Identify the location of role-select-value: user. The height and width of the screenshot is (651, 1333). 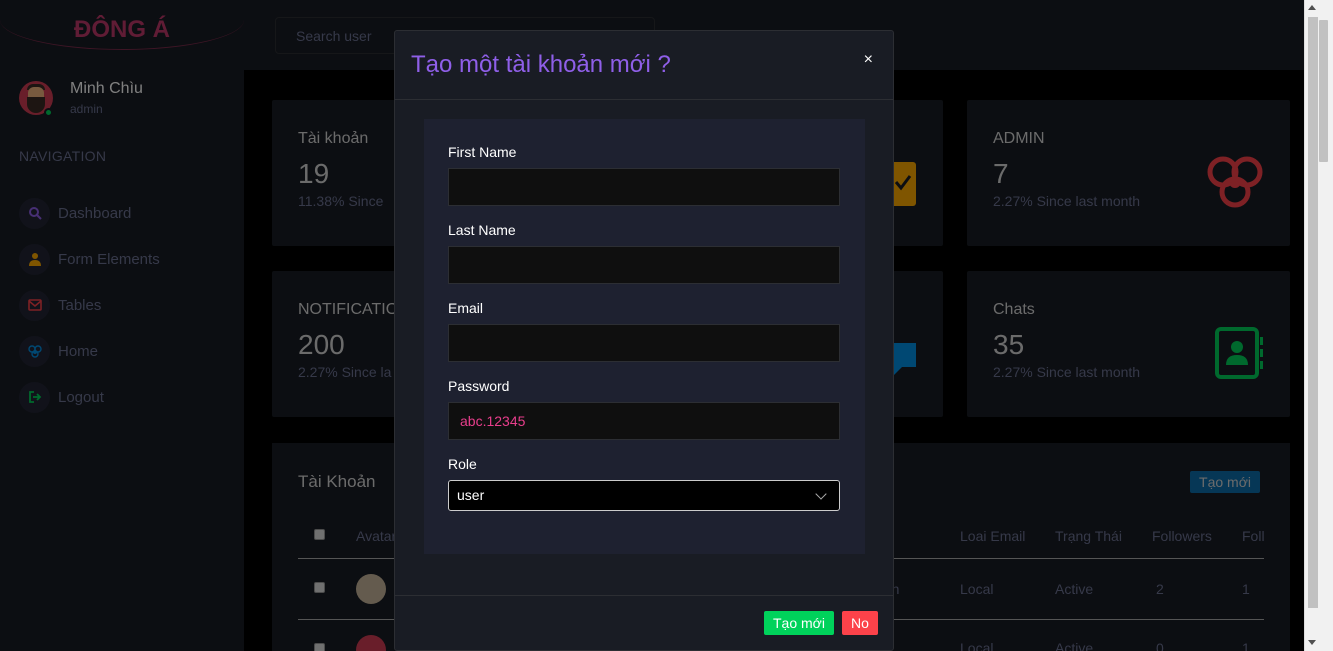
(471, 495).